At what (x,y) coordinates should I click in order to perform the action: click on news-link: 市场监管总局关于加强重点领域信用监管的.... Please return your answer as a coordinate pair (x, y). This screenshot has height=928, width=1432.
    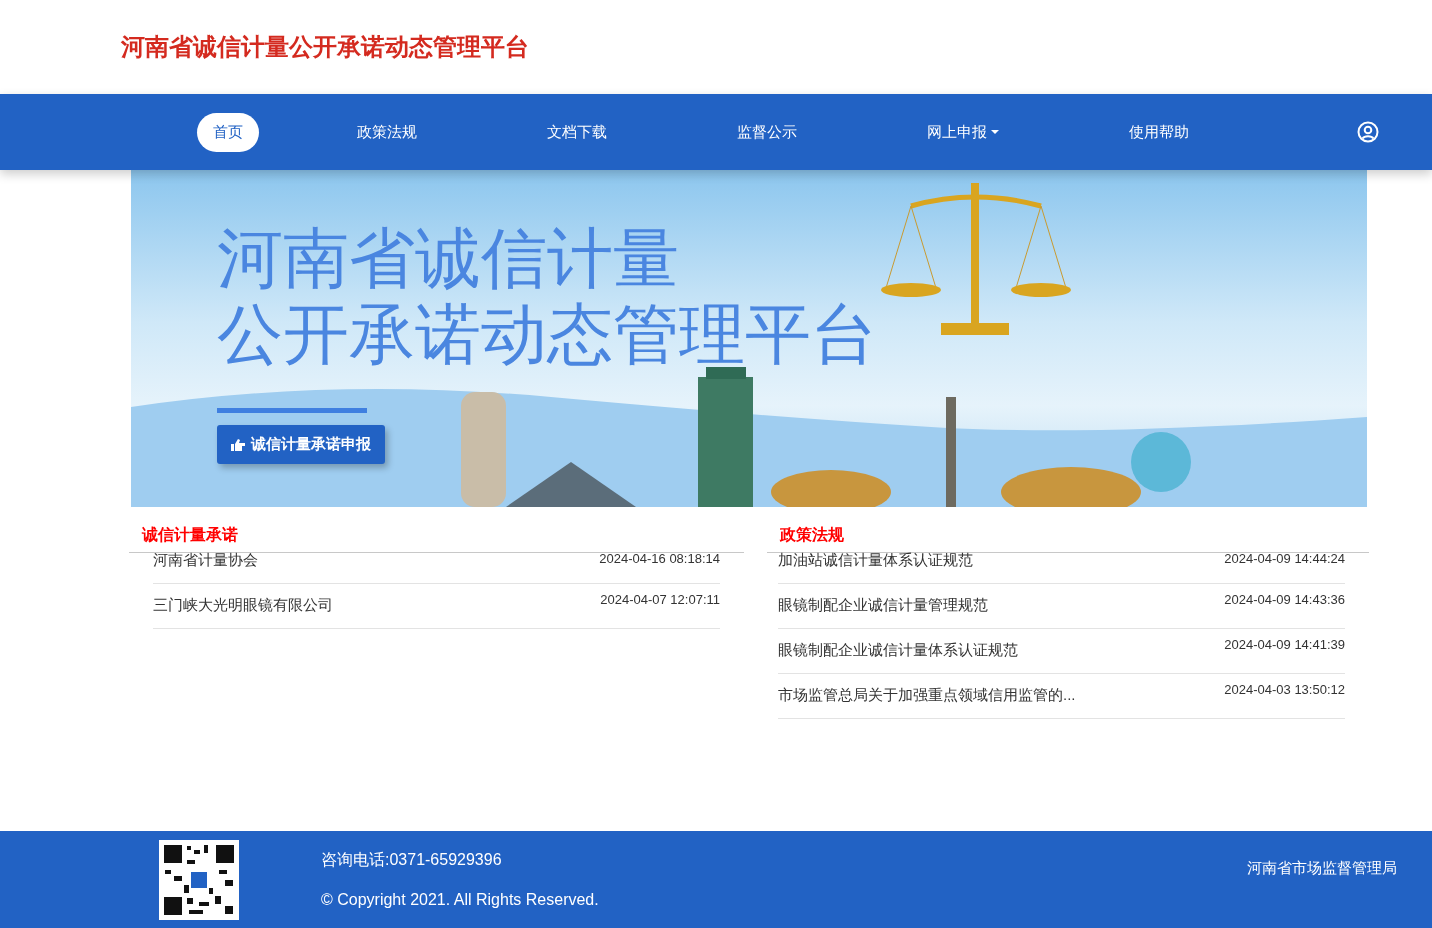
    Looking at the image, I should click on (927, 696).